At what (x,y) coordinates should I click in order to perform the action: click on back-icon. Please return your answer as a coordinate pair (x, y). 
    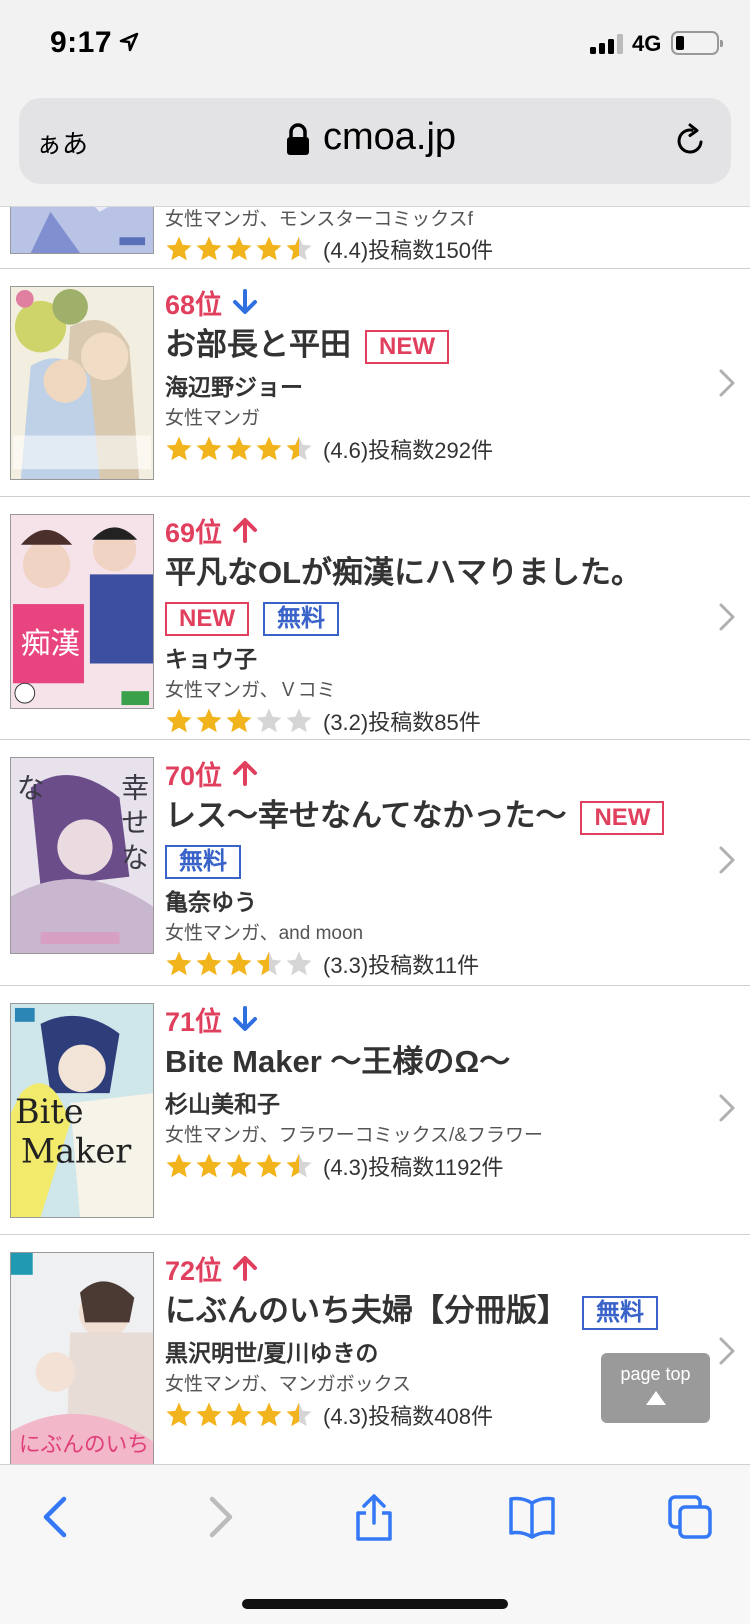
    Looking at the image, I should click on (58, 1517).